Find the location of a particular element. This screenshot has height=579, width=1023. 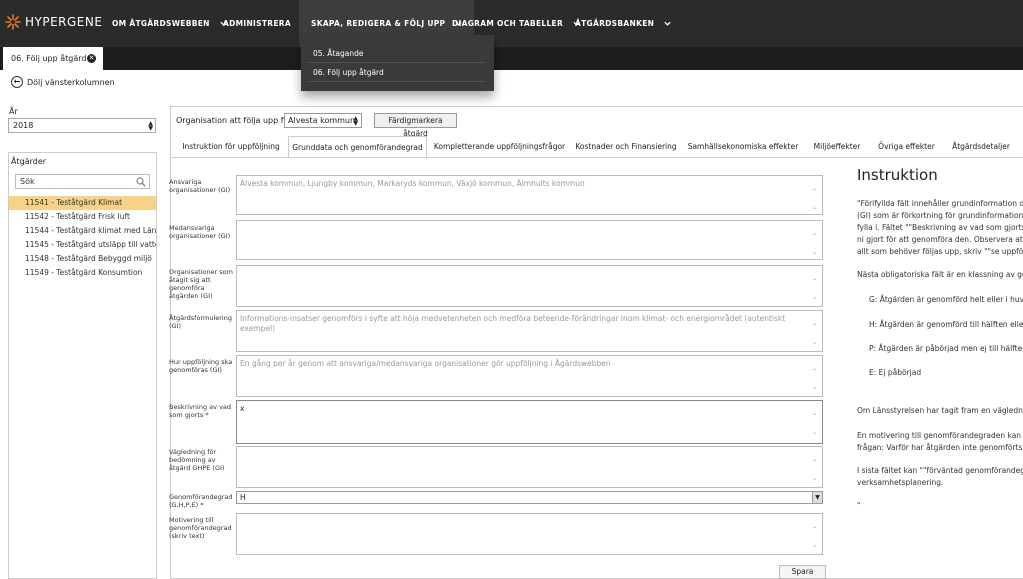

logo: HYPERGENE is located at coordinates (53, 22).